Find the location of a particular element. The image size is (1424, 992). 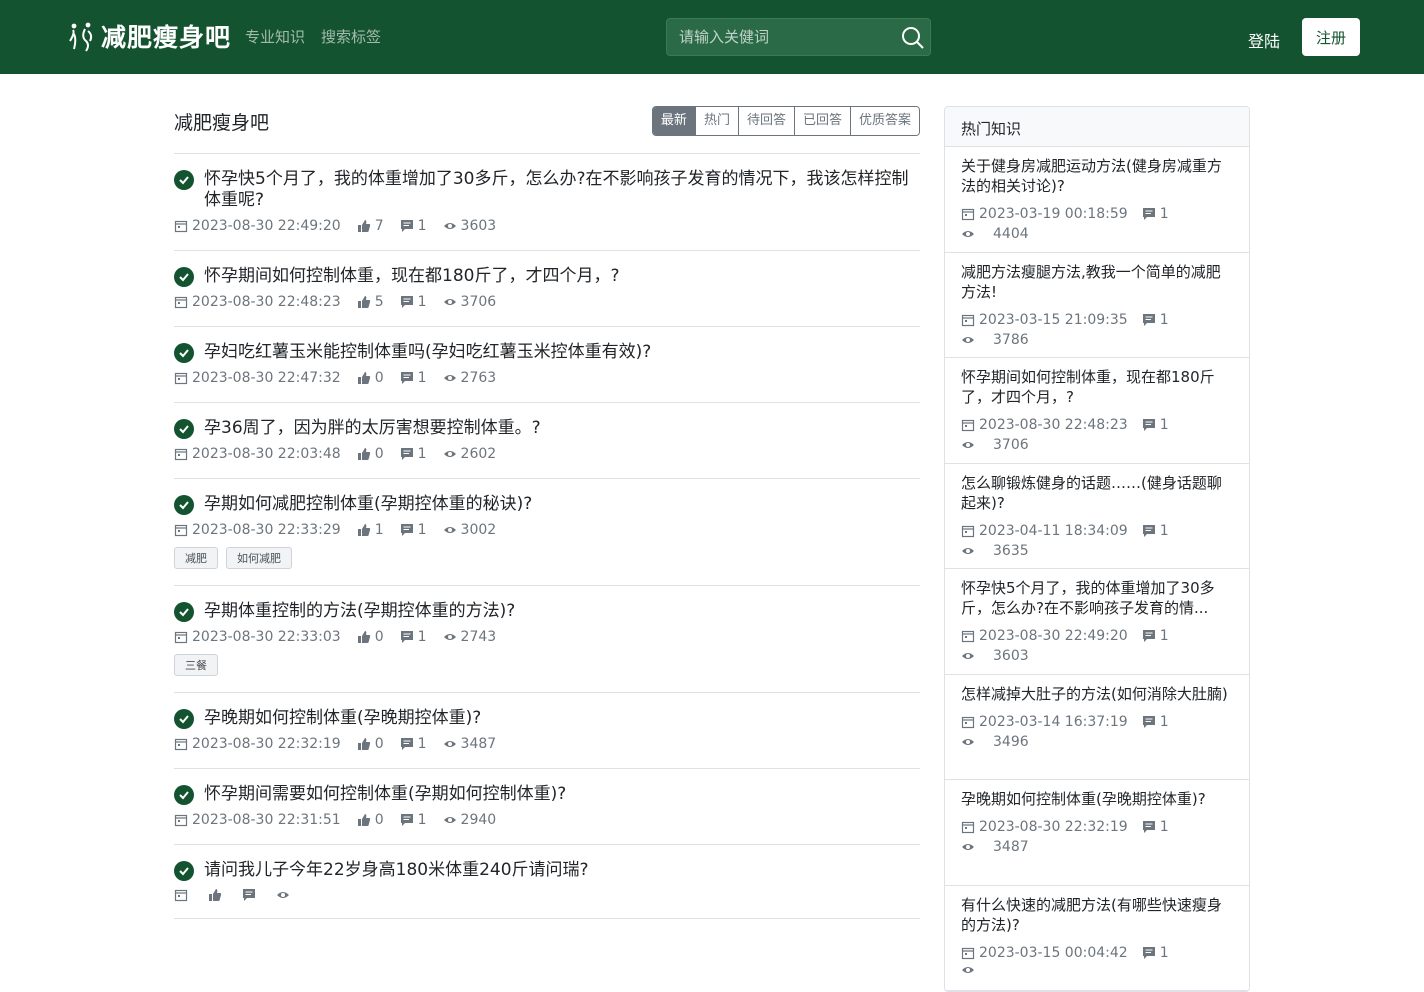

question-title: 孕晚期如何控制体重(孕晚期控体重)? is located at coordinates (342, 718).